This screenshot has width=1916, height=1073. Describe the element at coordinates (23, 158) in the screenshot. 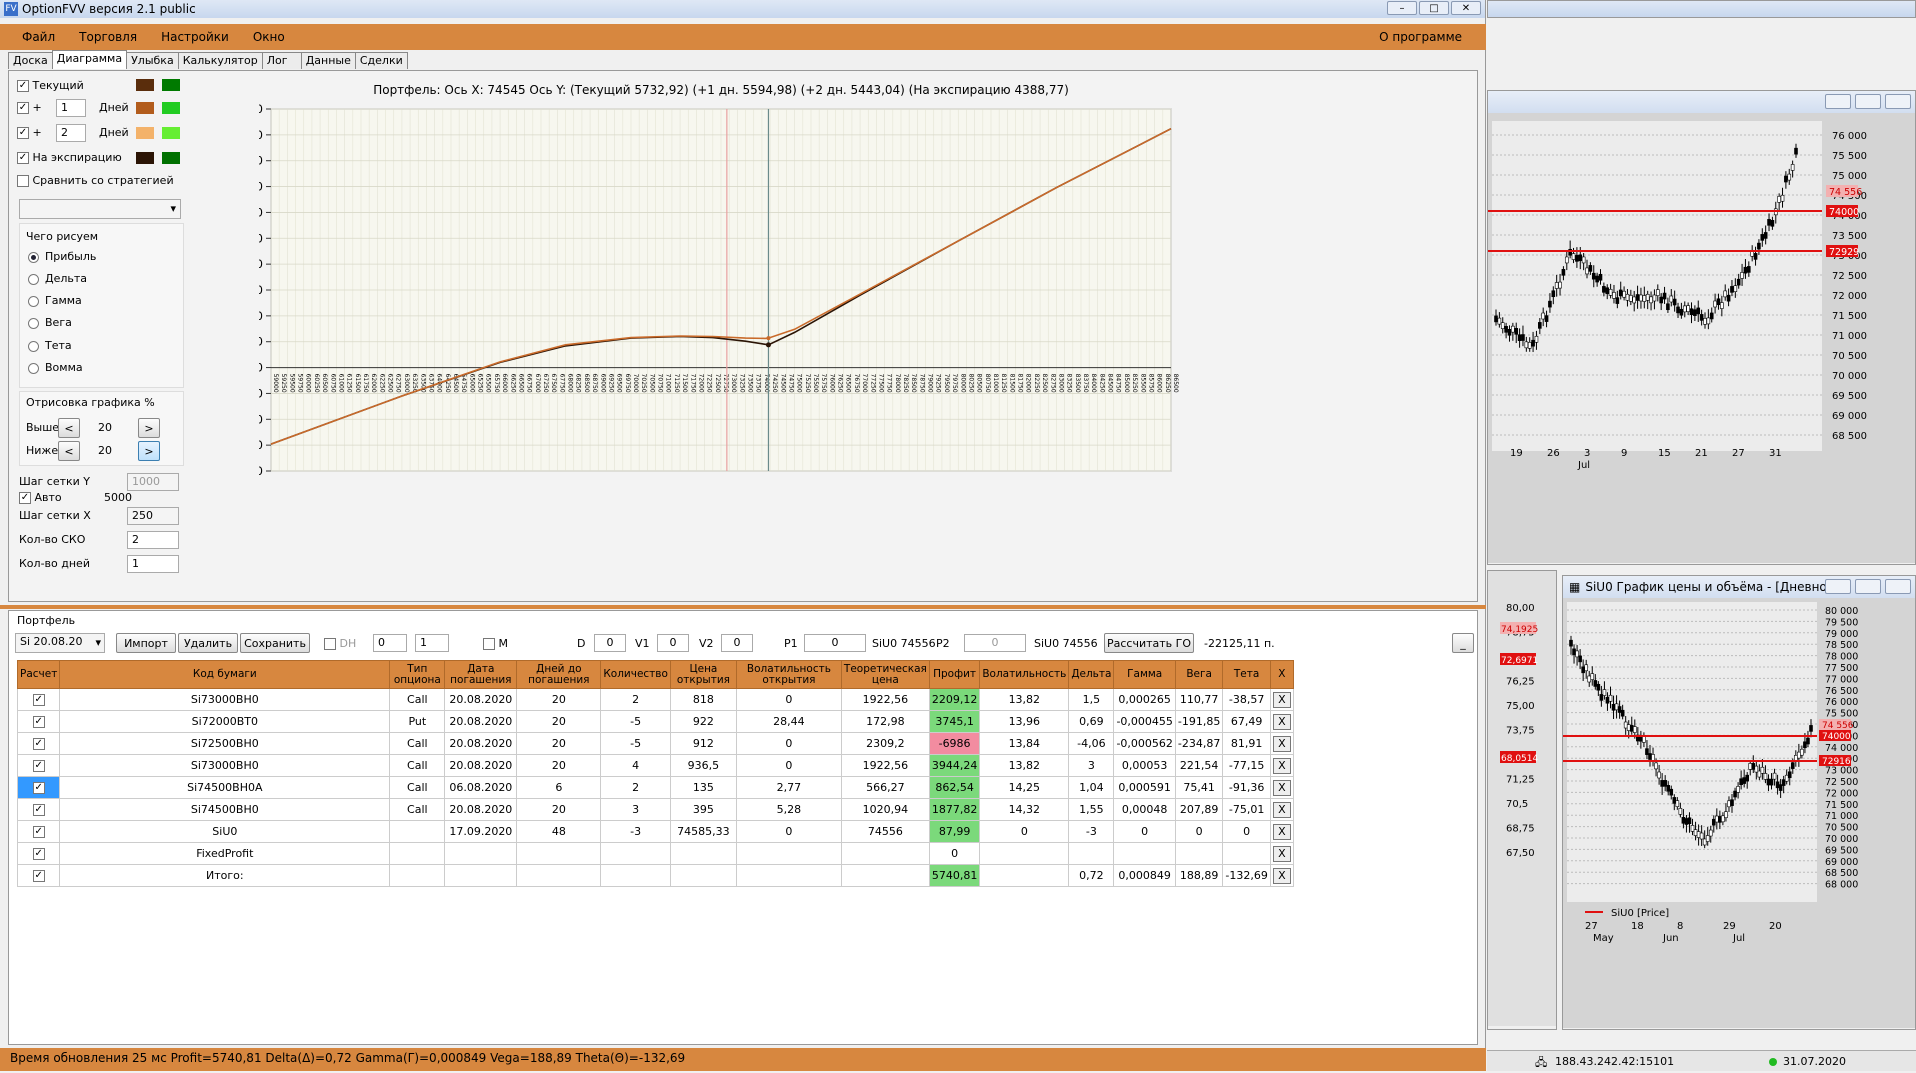

I see `expiry-checkbox: ✓` at that location.